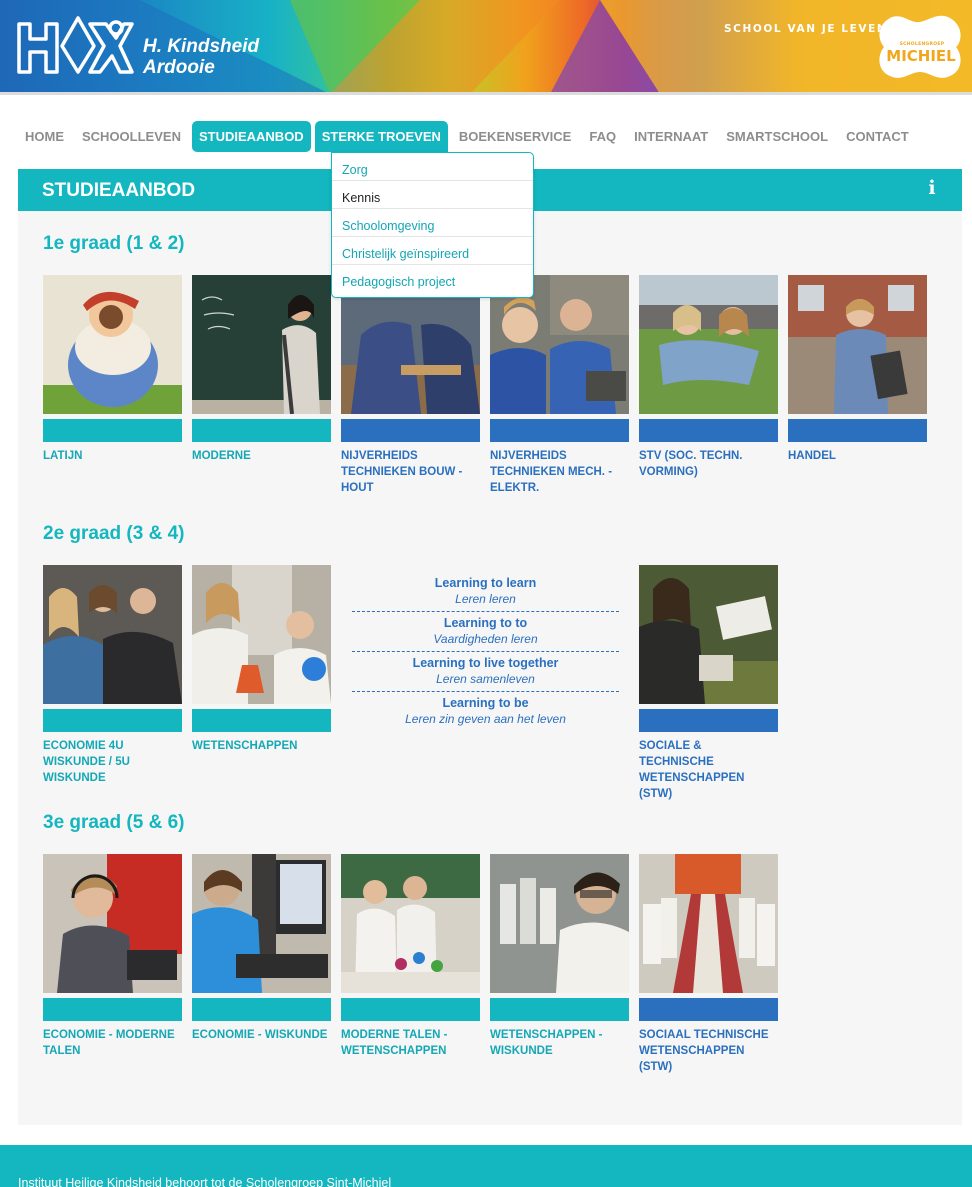  Describe the element at coordinates (432, 279) in the screenshot. I see `dropdown-item-pedagogisch-project: Pedagogisch project` at that location.